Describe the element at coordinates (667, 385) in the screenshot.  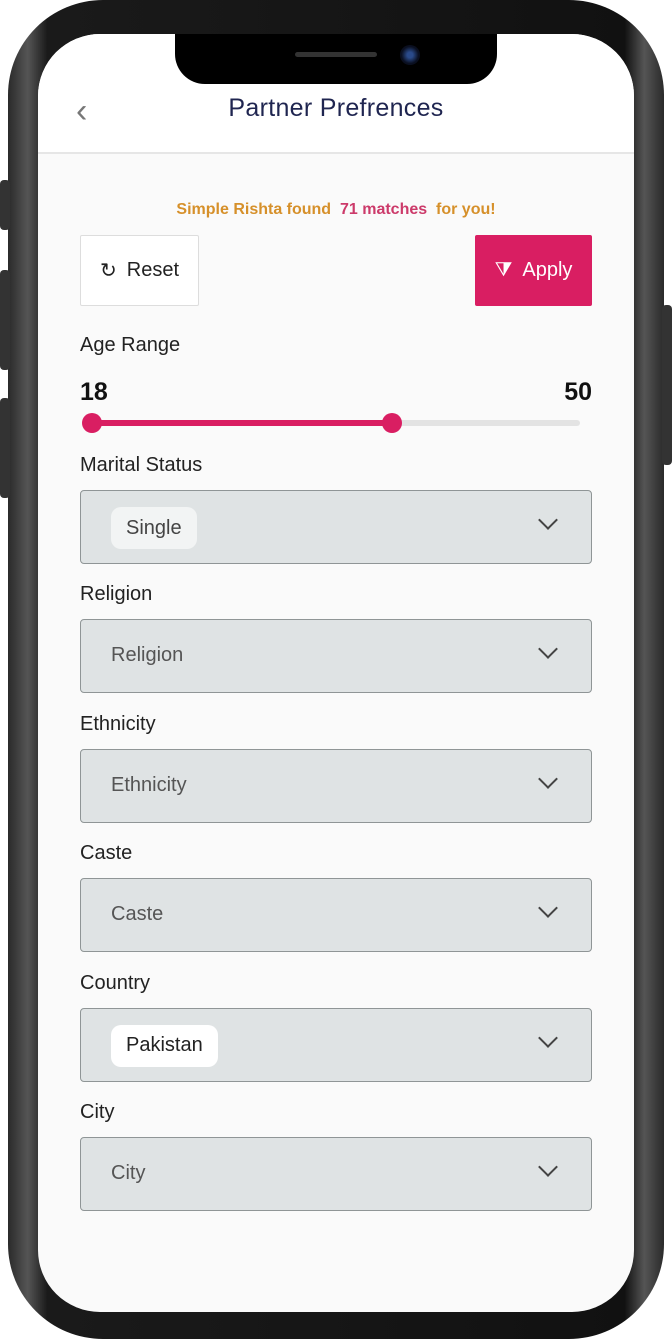
I see `power-button` at that location.